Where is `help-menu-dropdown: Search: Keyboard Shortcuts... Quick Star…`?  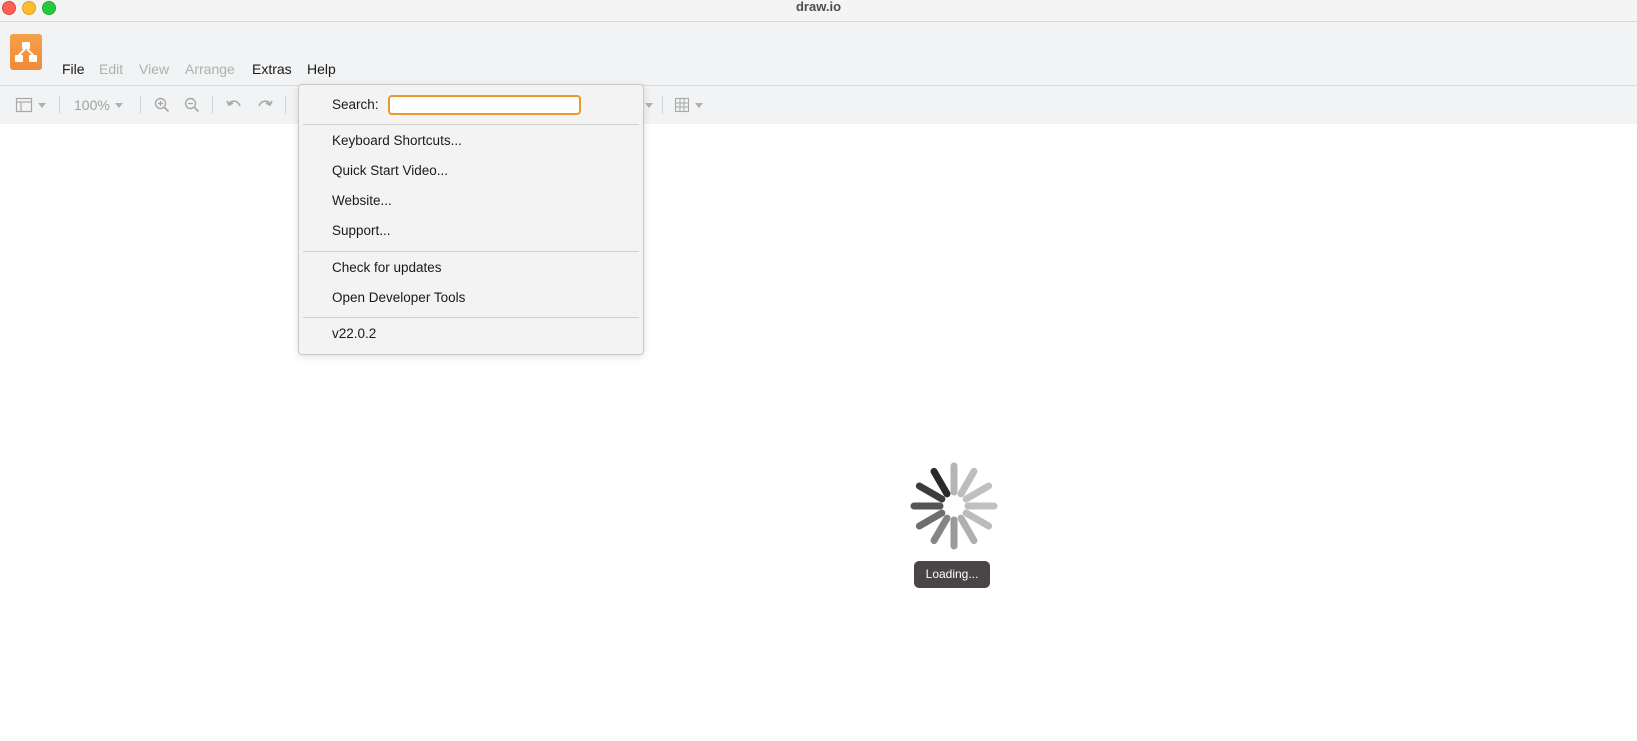 help-menu-dropdown: Search: Keyboard Shortcuts... Quick Star… is located at coordinates (471, 219).